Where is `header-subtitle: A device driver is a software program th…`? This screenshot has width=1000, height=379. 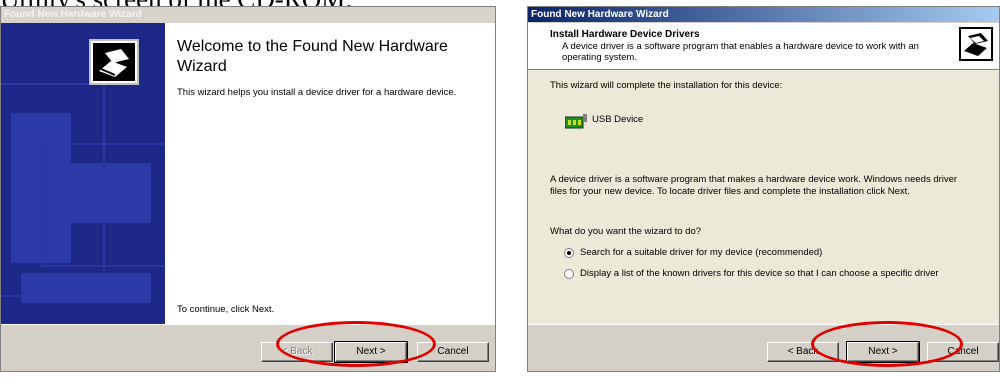 header-subtitle: A device driver is a software program th… is located at coordinates (740, 52).